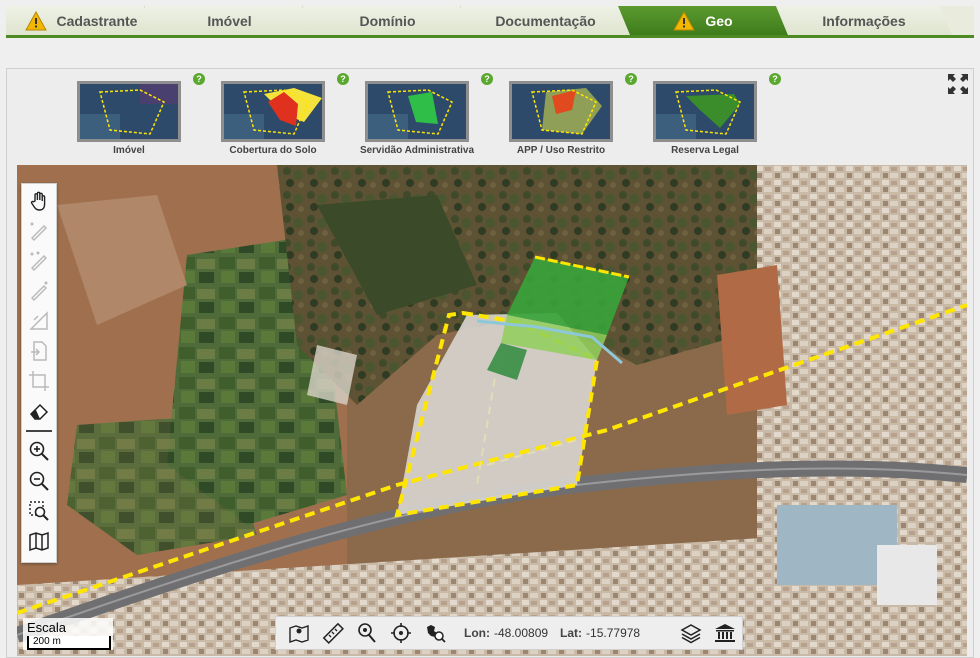  What do you see at coordinates (703, 20) in the screenshot?
I see `tab-geo: Geo` at bounding box center [703, 20].